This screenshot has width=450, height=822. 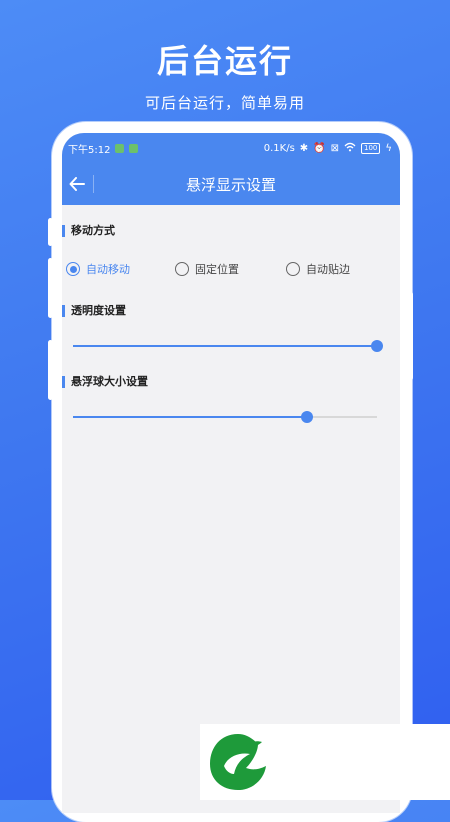 I want to click on radio-auto-snap-edge: 自动贴边, so click(x=318, y=269).